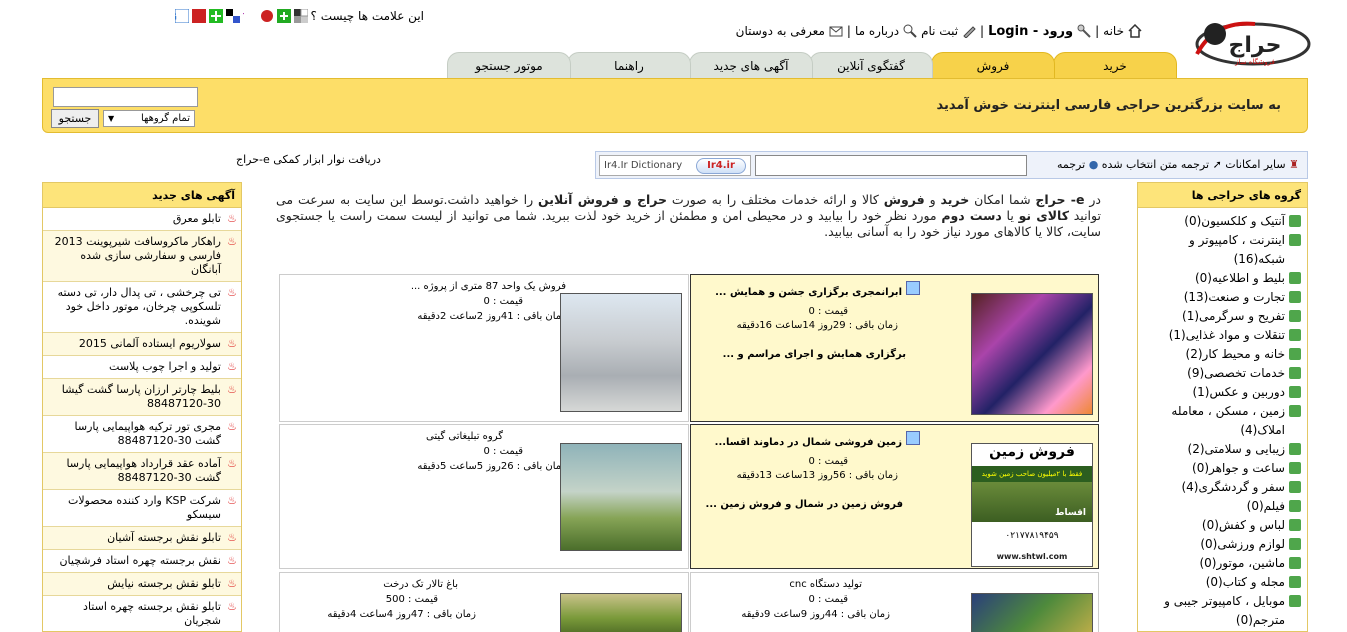 This screenshot has width=1347, height=632. Describe the element at coordinates (1265, 506) in the screenshot. I see `category-label: فیلم(0)` at that location.